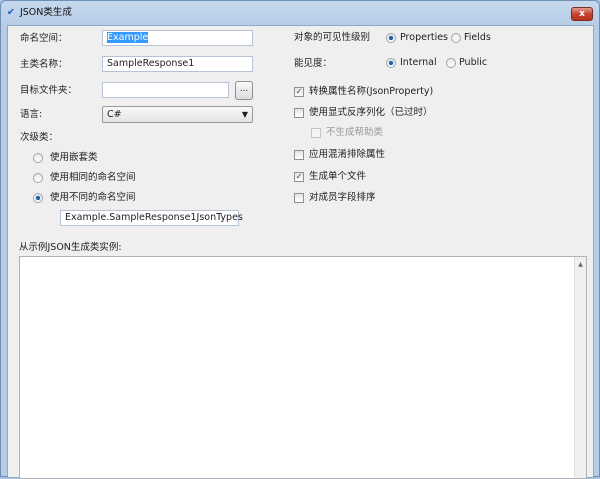 This screenshot has width=600, height=479. Describe the element at coordinates (93, 197) in the screenshot. I see `radio-different-namespace-label: 使用不同的命名空间` at that location.